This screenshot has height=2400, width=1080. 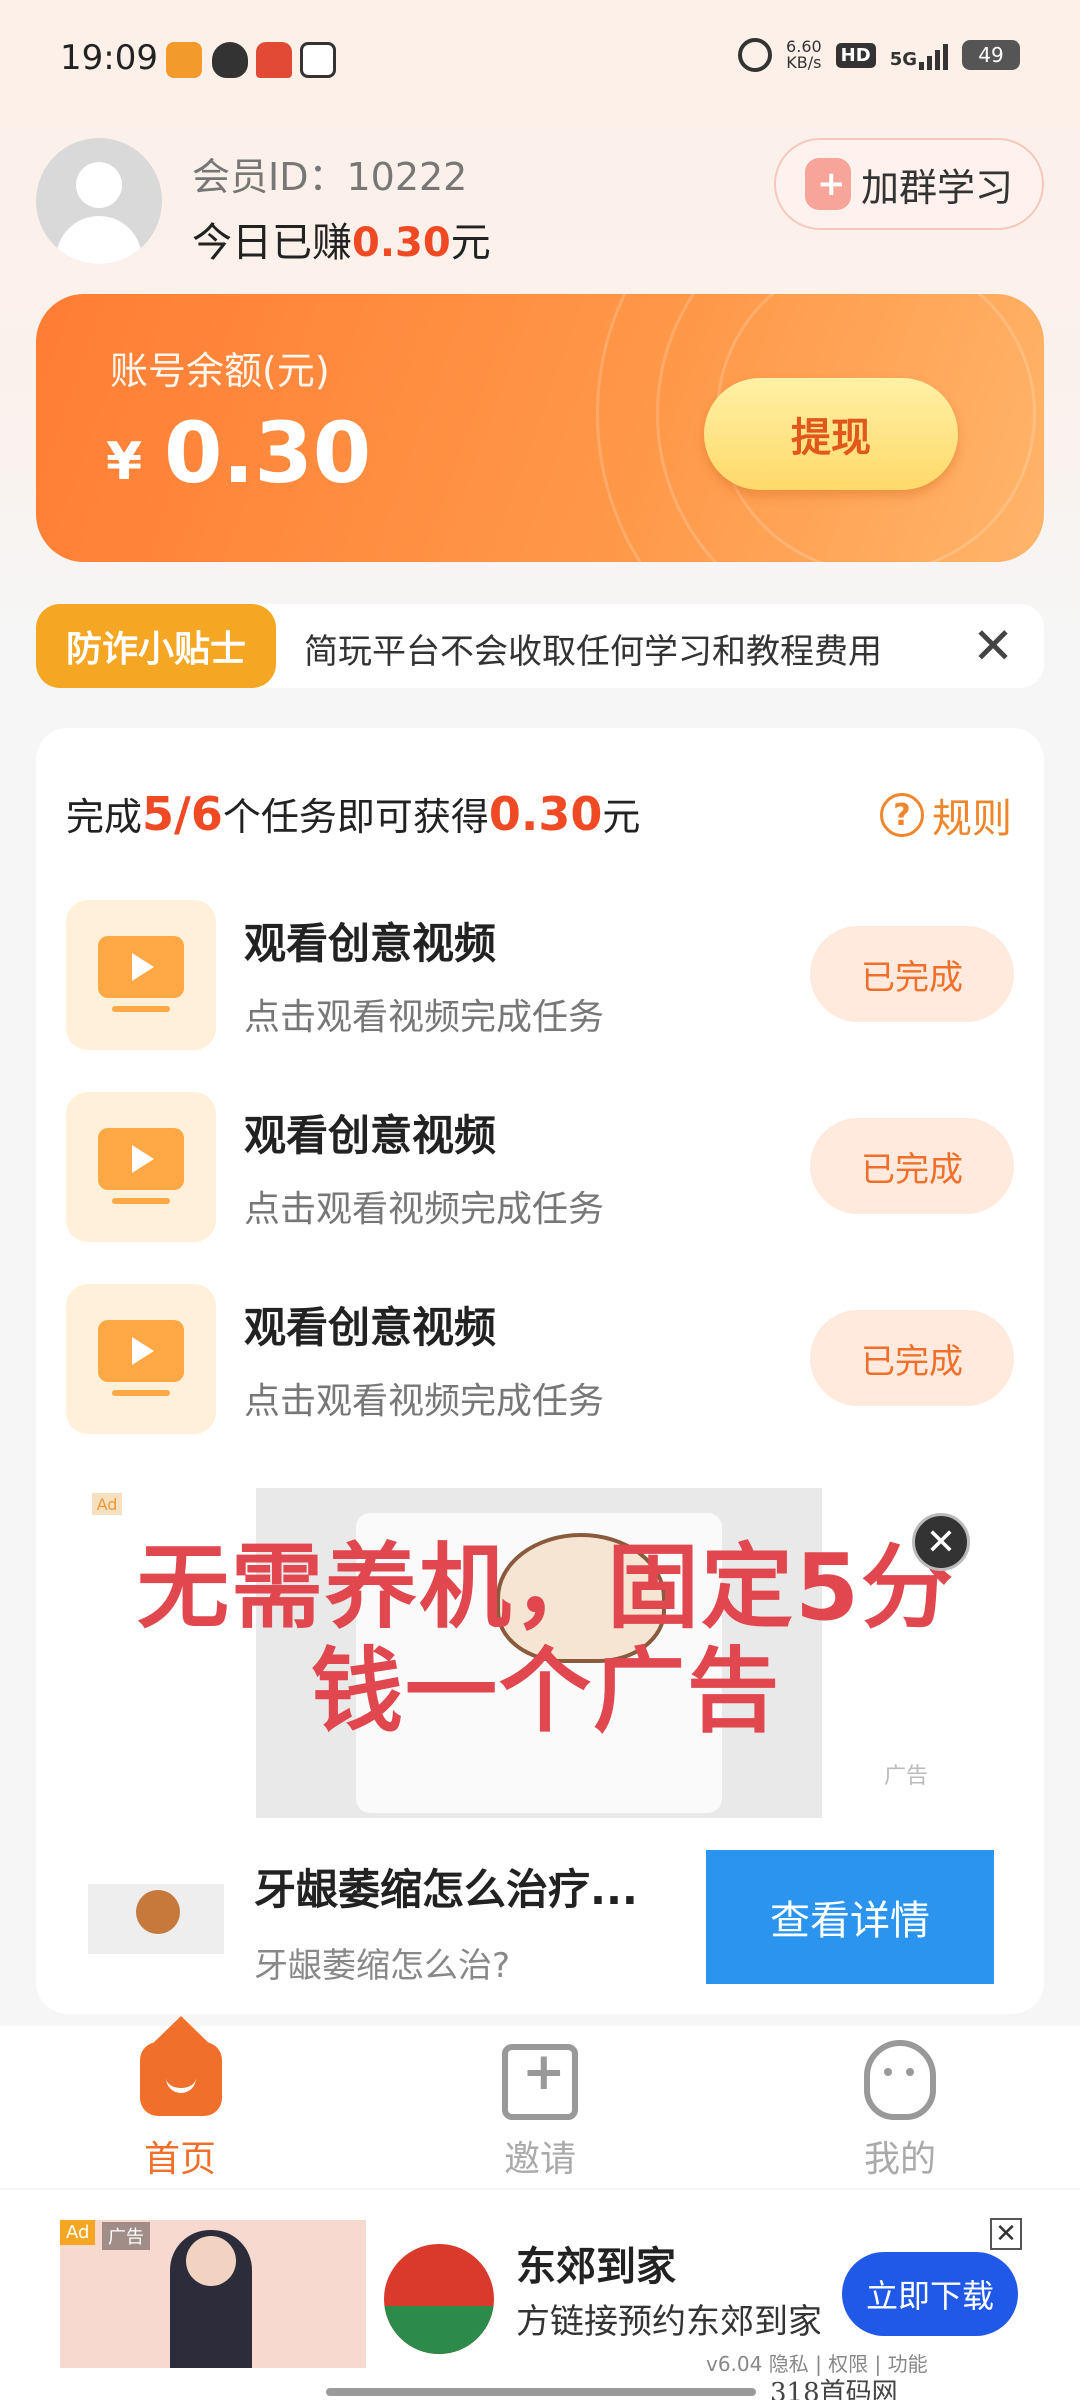 What do you see at coordinates (220, 371) in the screenshot?
I see `balance-label: 账号余额(元)` at bounding box center [220, 371].